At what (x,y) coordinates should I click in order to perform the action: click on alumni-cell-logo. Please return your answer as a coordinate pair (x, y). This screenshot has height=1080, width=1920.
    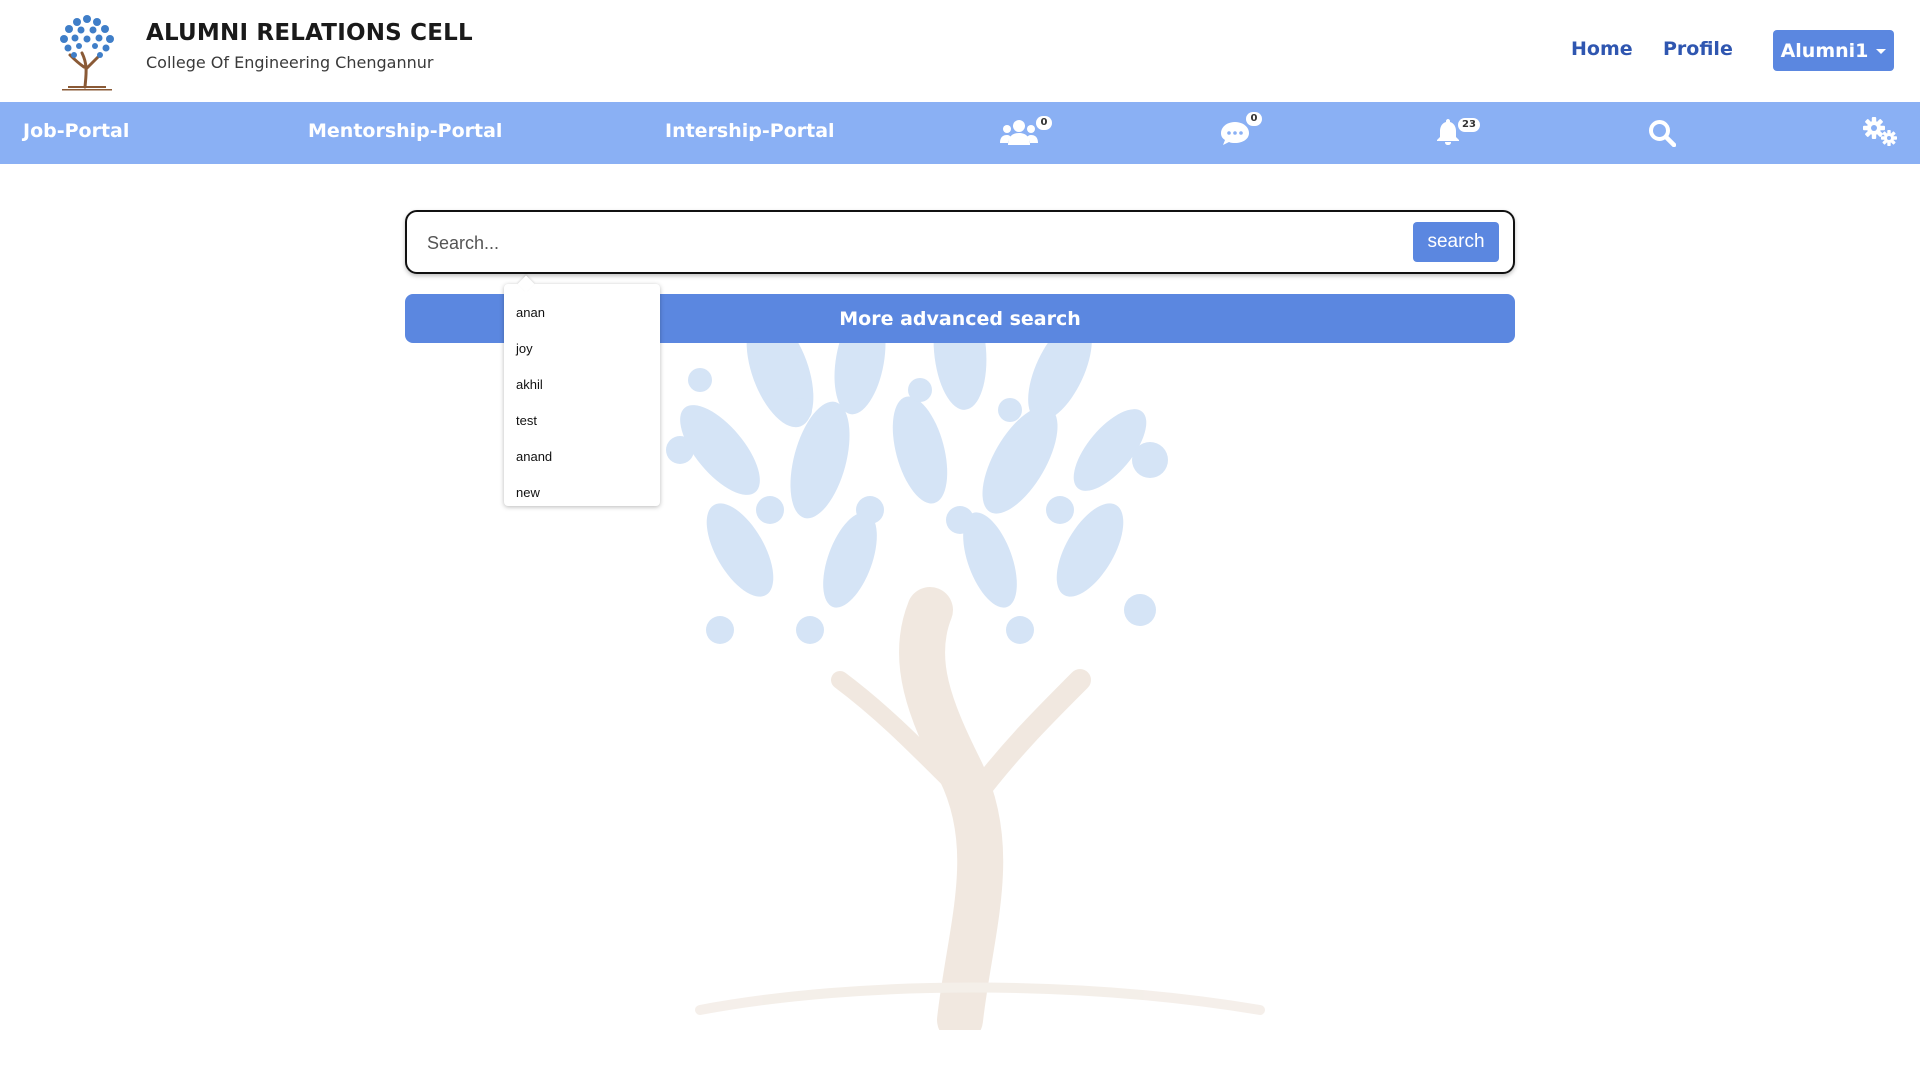
    Looking at the image, I should click on (87, 50).